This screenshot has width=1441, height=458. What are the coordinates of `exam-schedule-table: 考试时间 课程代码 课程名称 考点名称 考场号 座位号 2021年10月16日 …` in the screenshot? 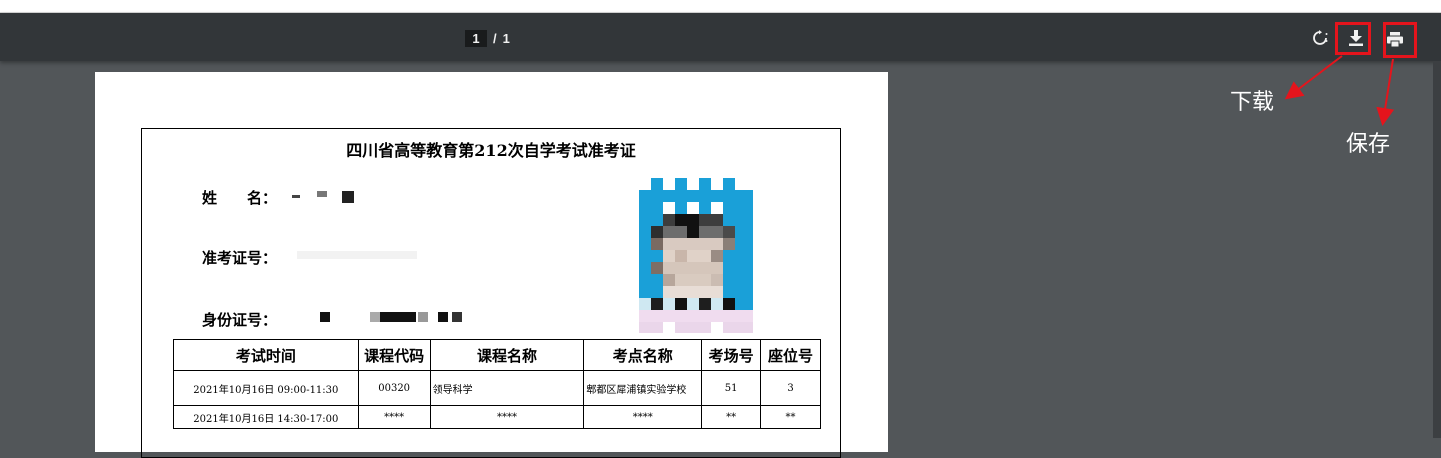 It's located at (497, 384).